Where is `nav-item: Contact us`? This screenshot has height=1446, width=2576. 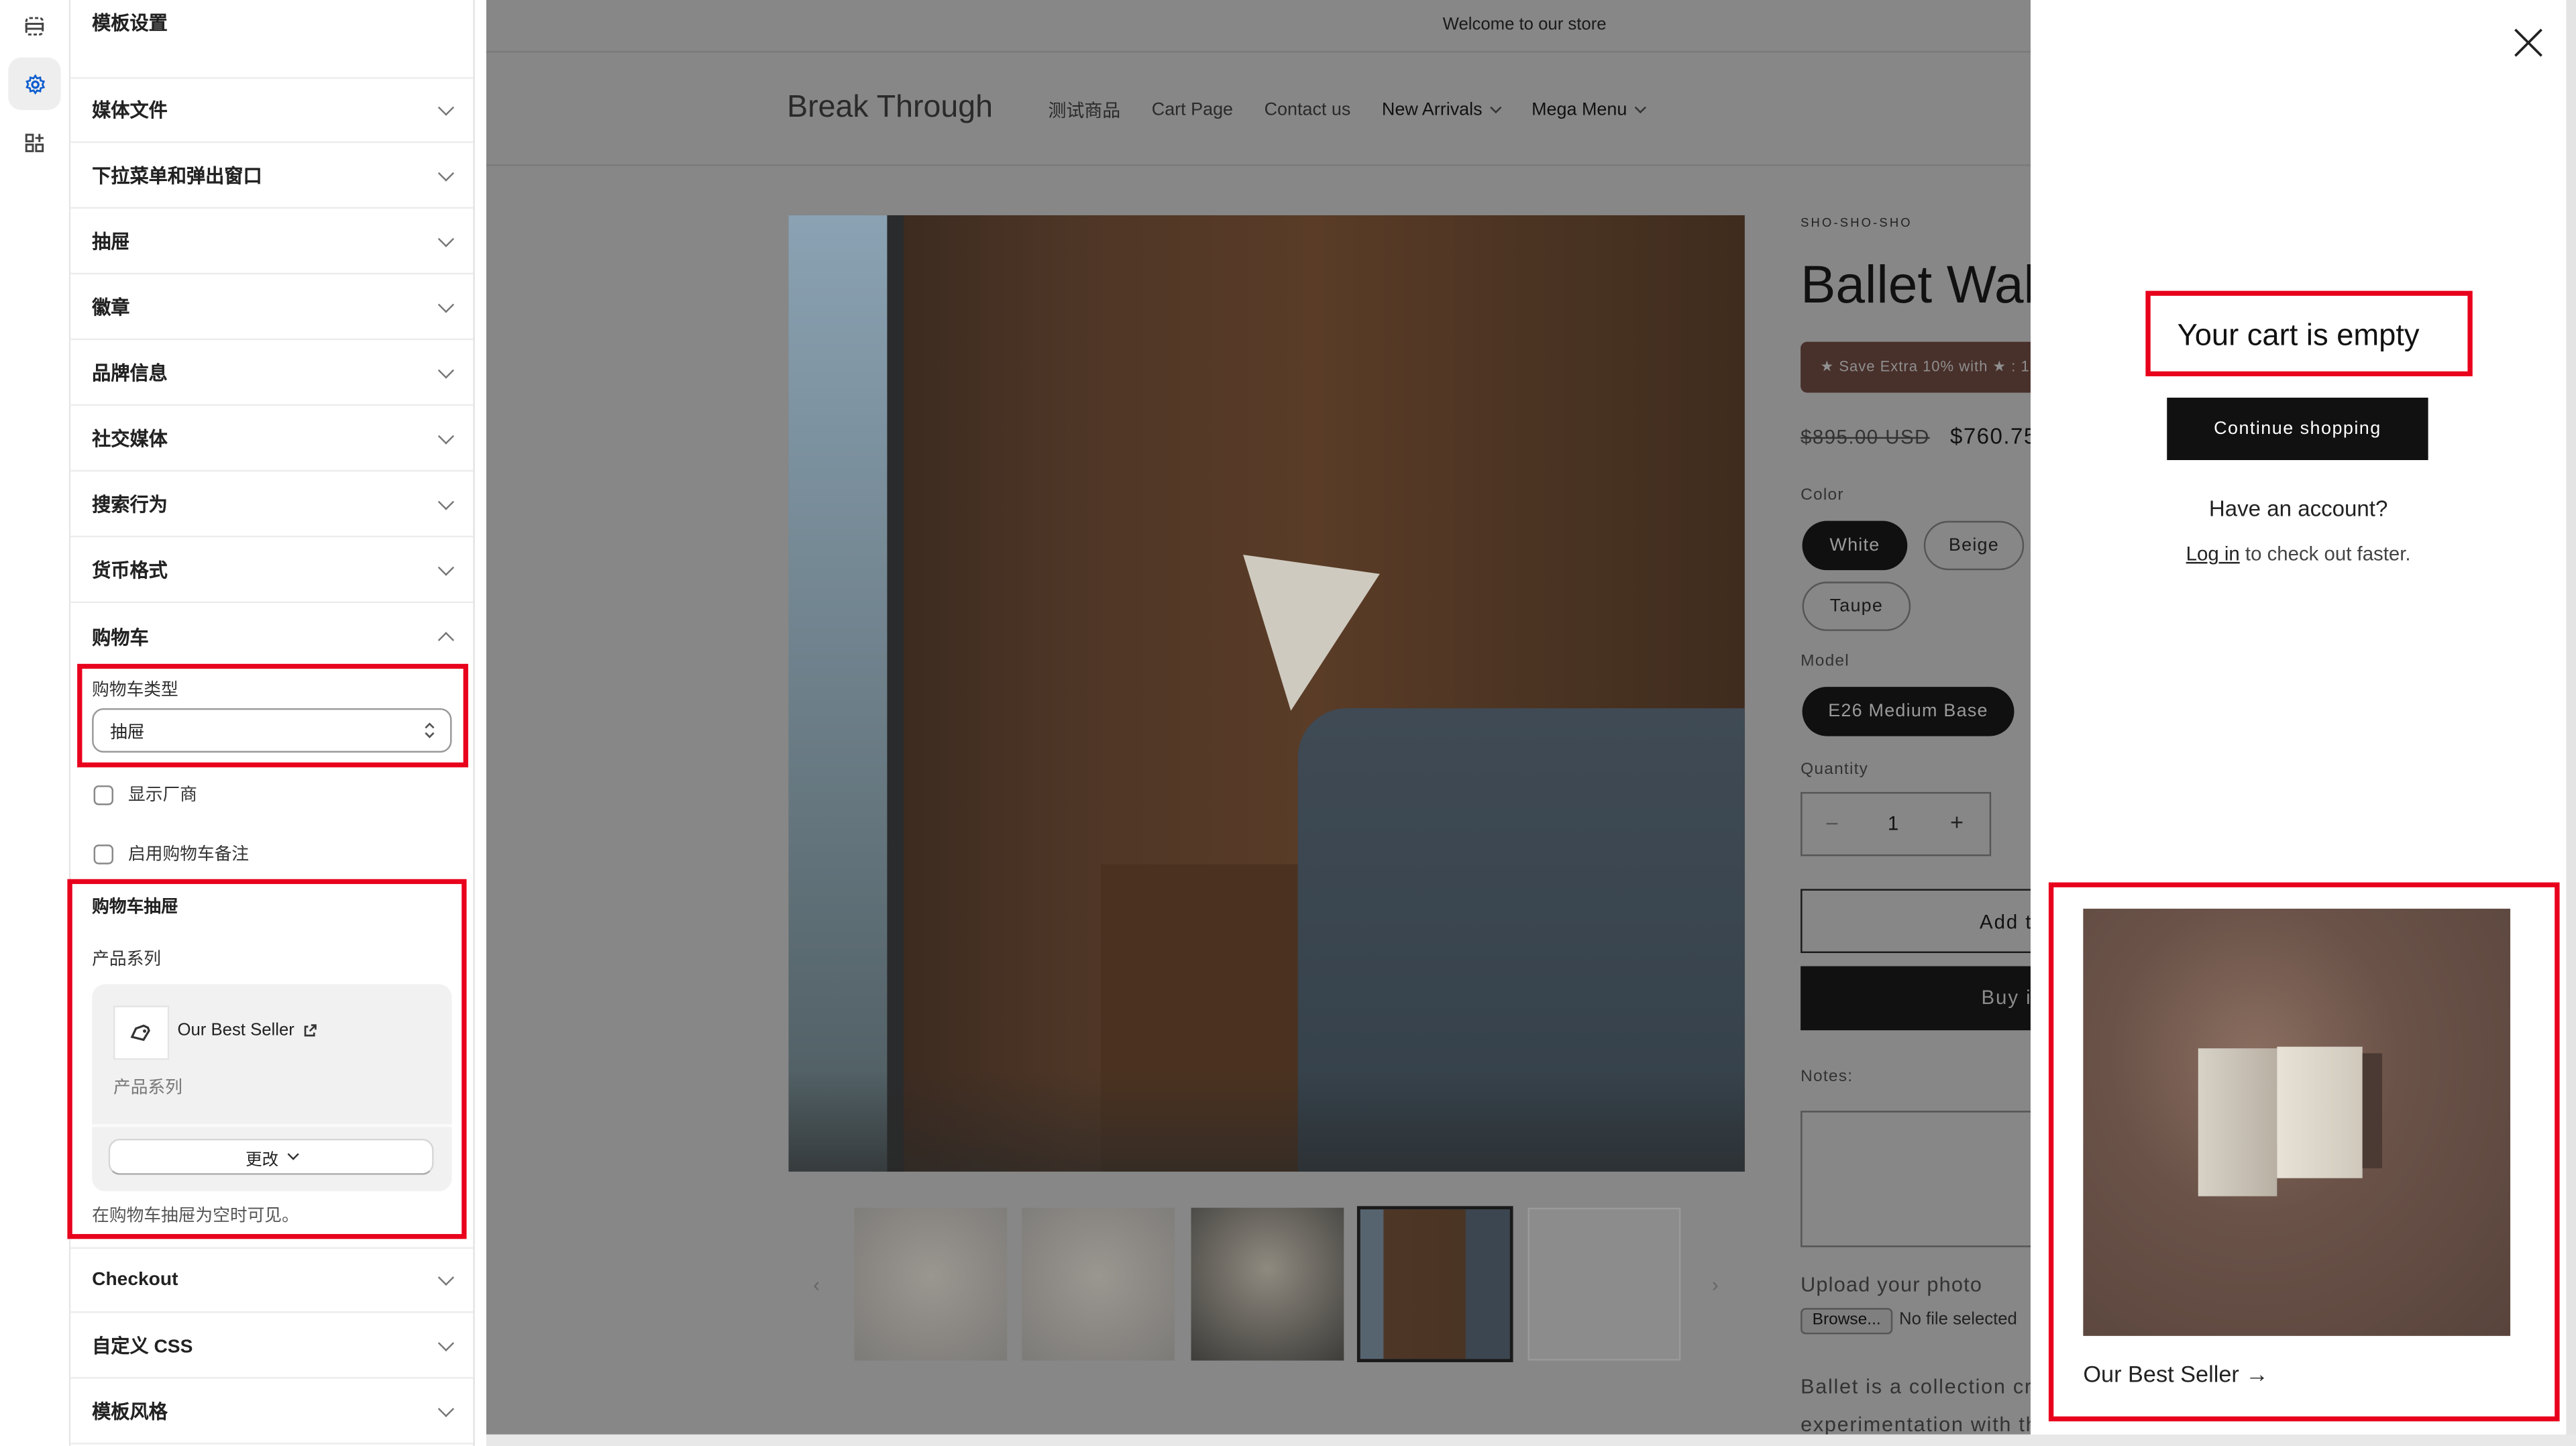 nav-item: Contact us is located at coordinates (1308, 110).